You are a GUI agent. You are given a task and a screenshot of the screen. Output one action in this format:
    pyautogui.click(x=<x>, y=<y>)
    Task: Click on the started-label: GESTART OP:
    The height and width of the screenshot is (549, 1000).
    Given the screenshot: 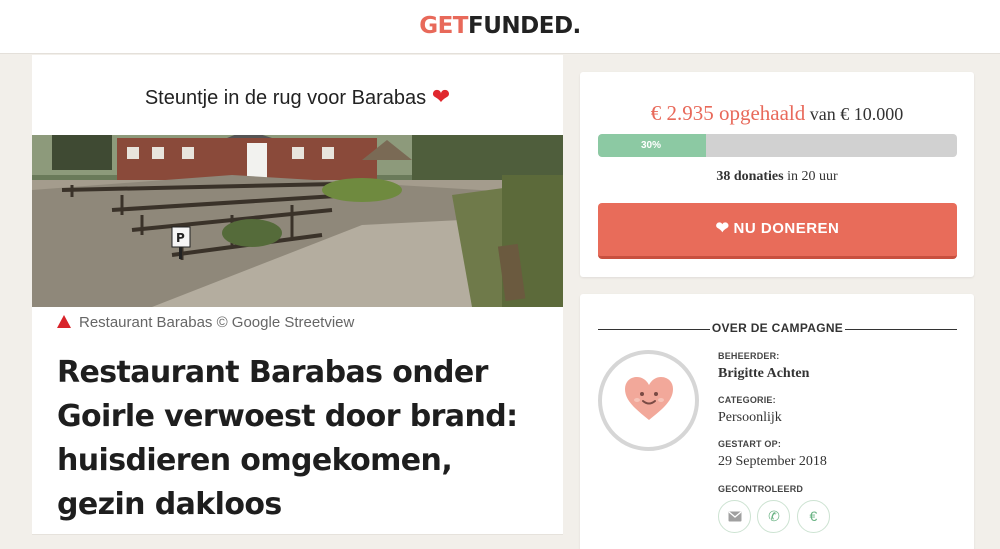 What is the action you would take?
    pyautogui.click(x=750, y=444)
    